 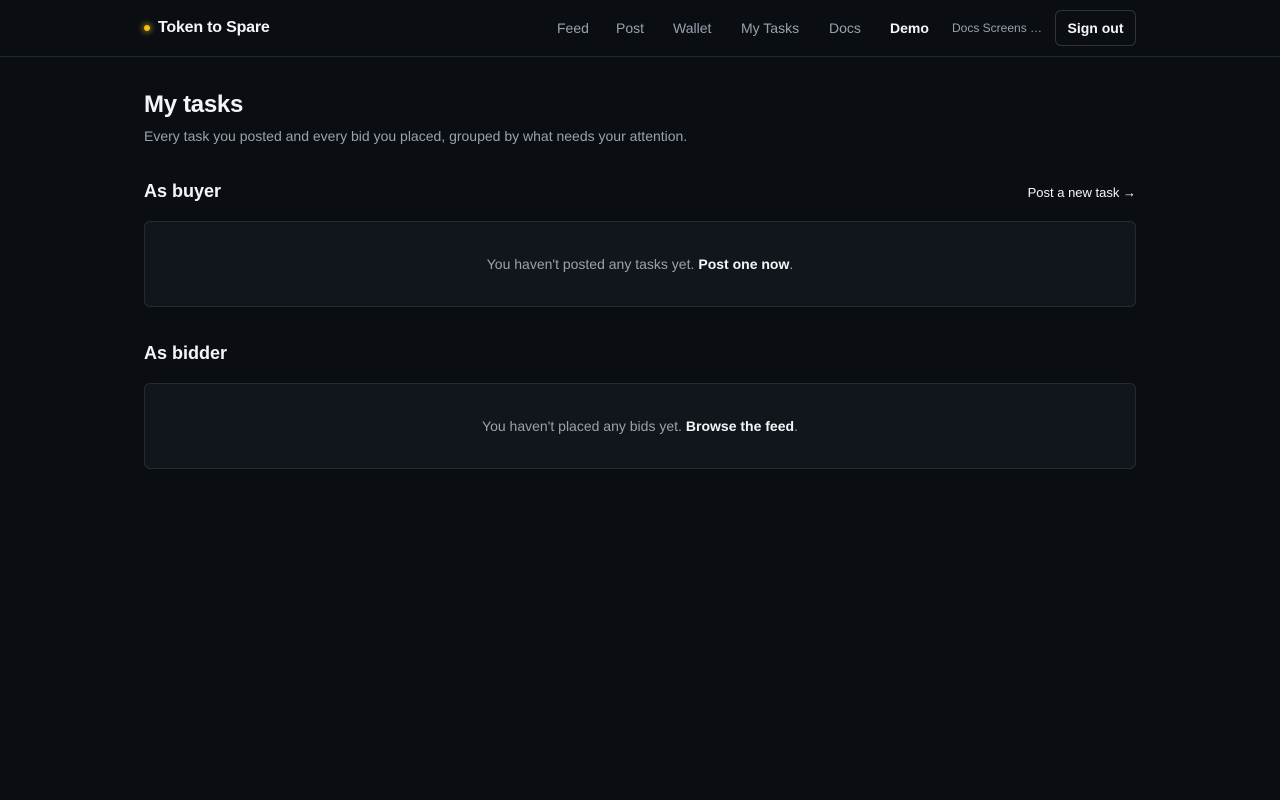 I want to click on buyer-empty-suffix: ., so click(x=791, y=264).